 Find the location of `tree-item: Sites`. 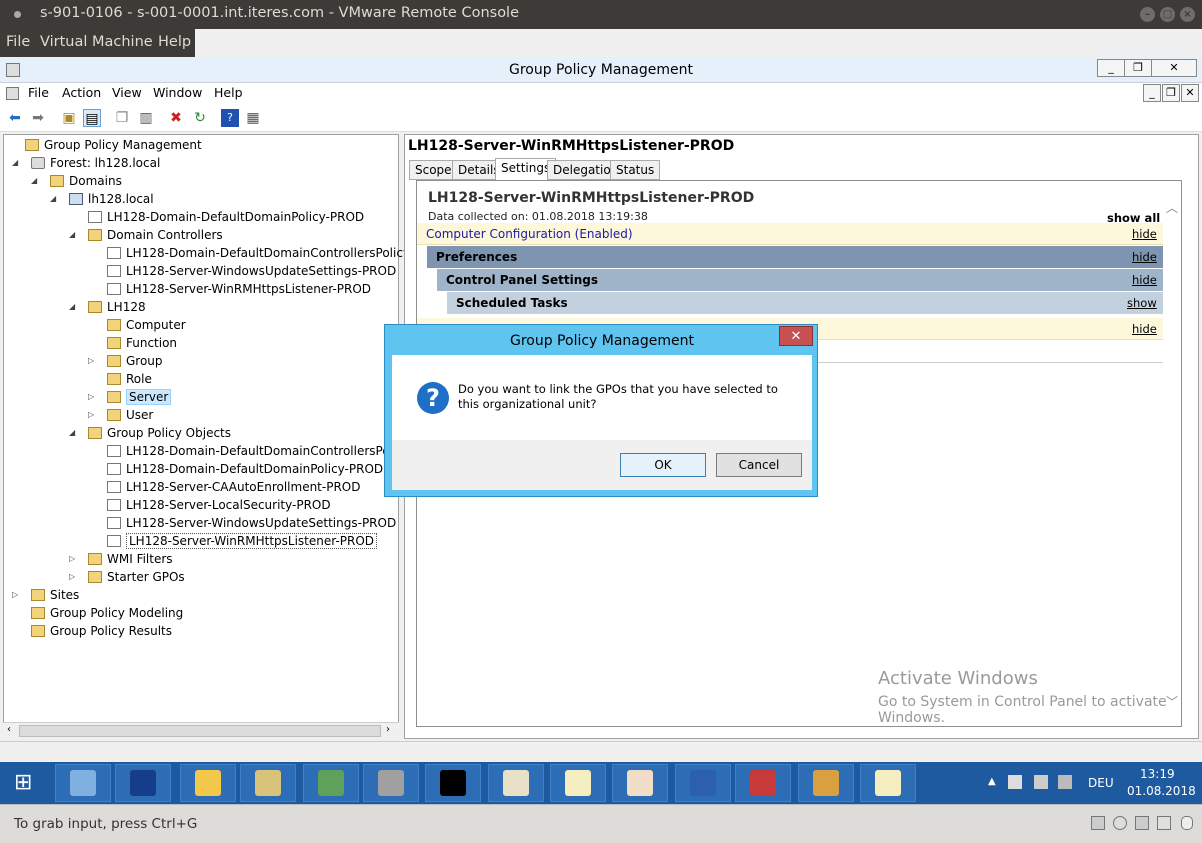

tree-item: Sites is located at coordinates (55, 595).